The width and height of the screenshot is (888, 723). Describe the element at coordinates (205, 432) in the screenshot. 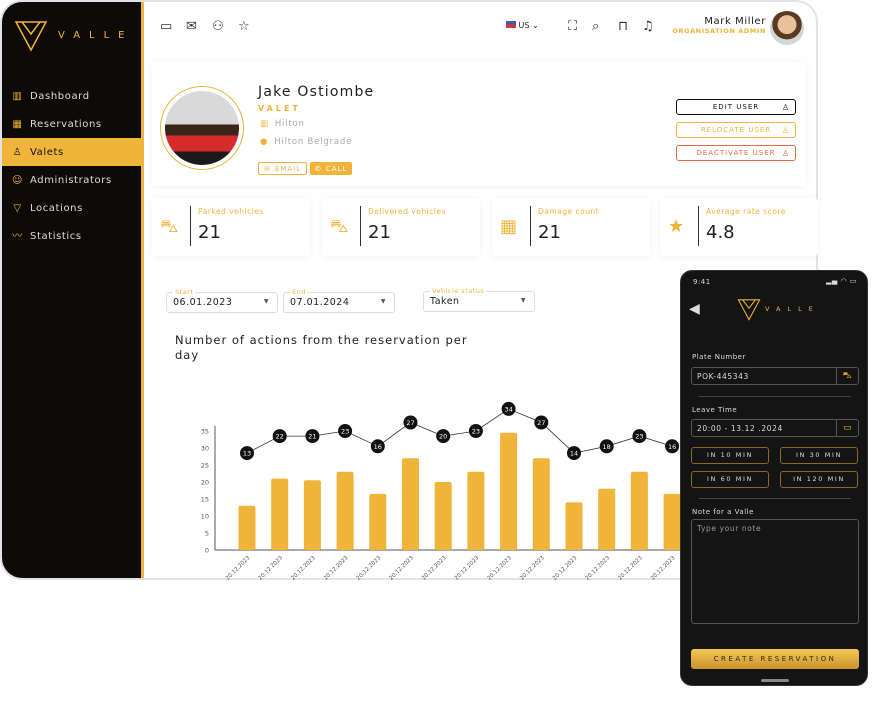

I see `y-tick-label: 35` at that location.